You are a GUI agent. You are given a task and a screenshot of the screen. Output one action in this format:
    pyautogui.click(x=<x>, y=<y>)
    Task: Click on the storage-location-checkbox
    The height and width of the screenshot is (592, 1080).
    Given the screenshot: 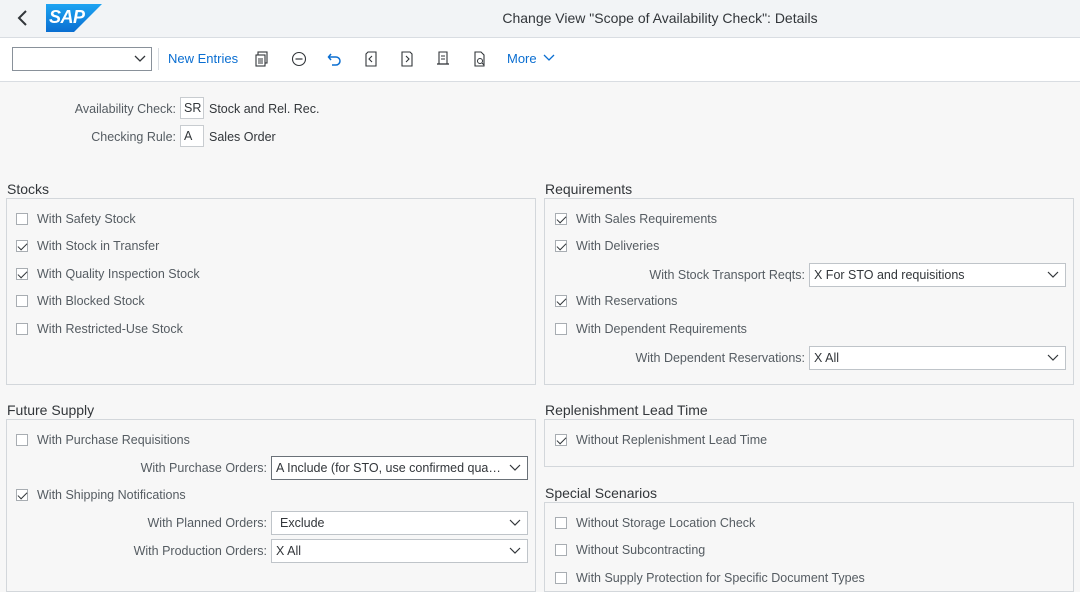 What is the action you would take?
    pyautogui.click(x=561, y=523)
    